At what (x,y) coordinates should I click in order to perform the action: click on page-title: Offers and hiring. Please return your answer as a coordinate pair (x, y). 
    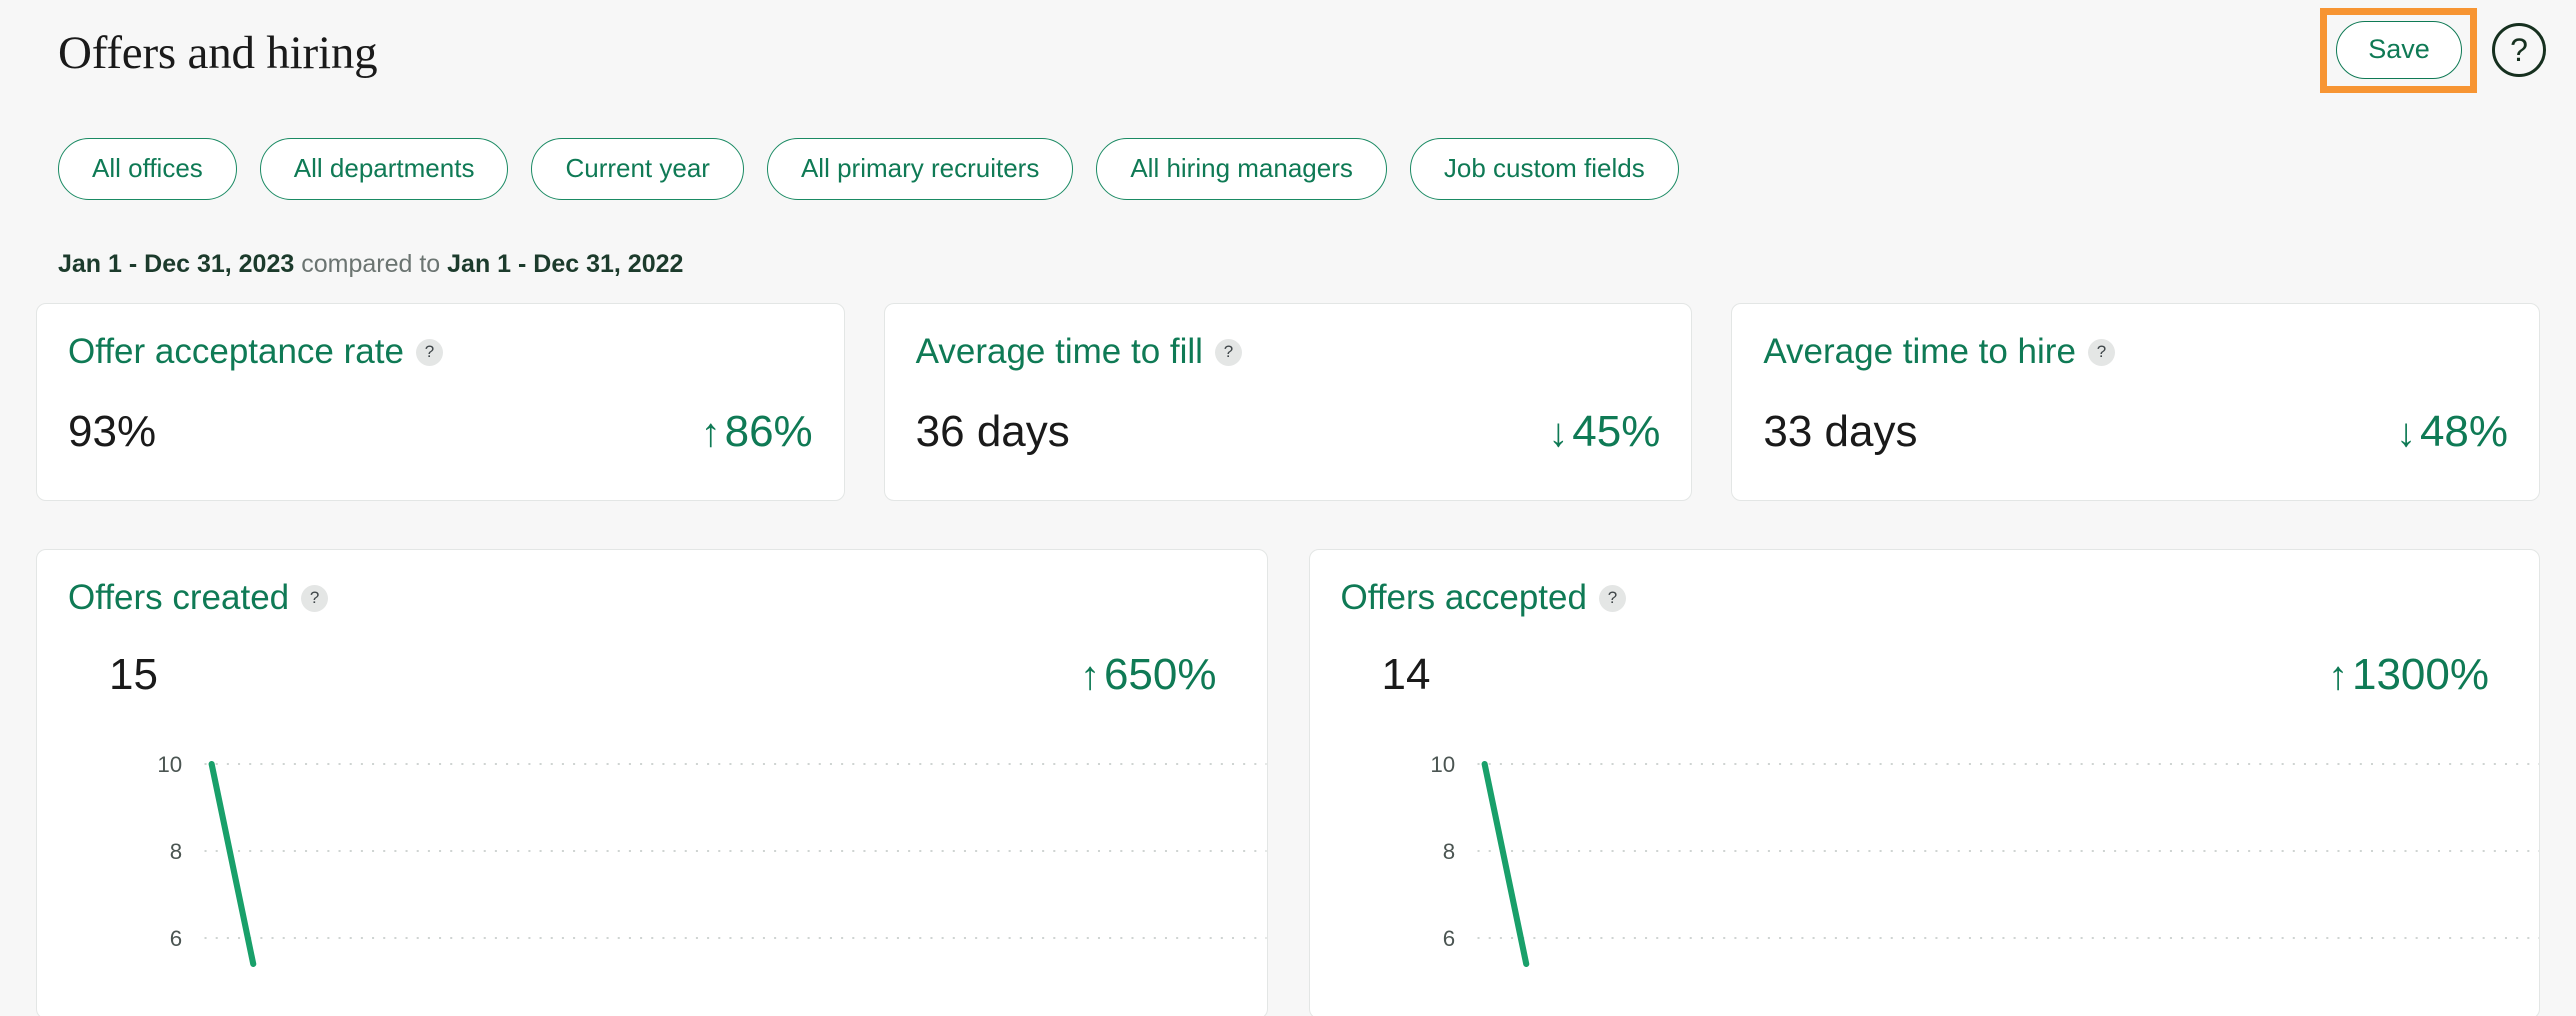
    Looking at the image, I should click on (218, 53).